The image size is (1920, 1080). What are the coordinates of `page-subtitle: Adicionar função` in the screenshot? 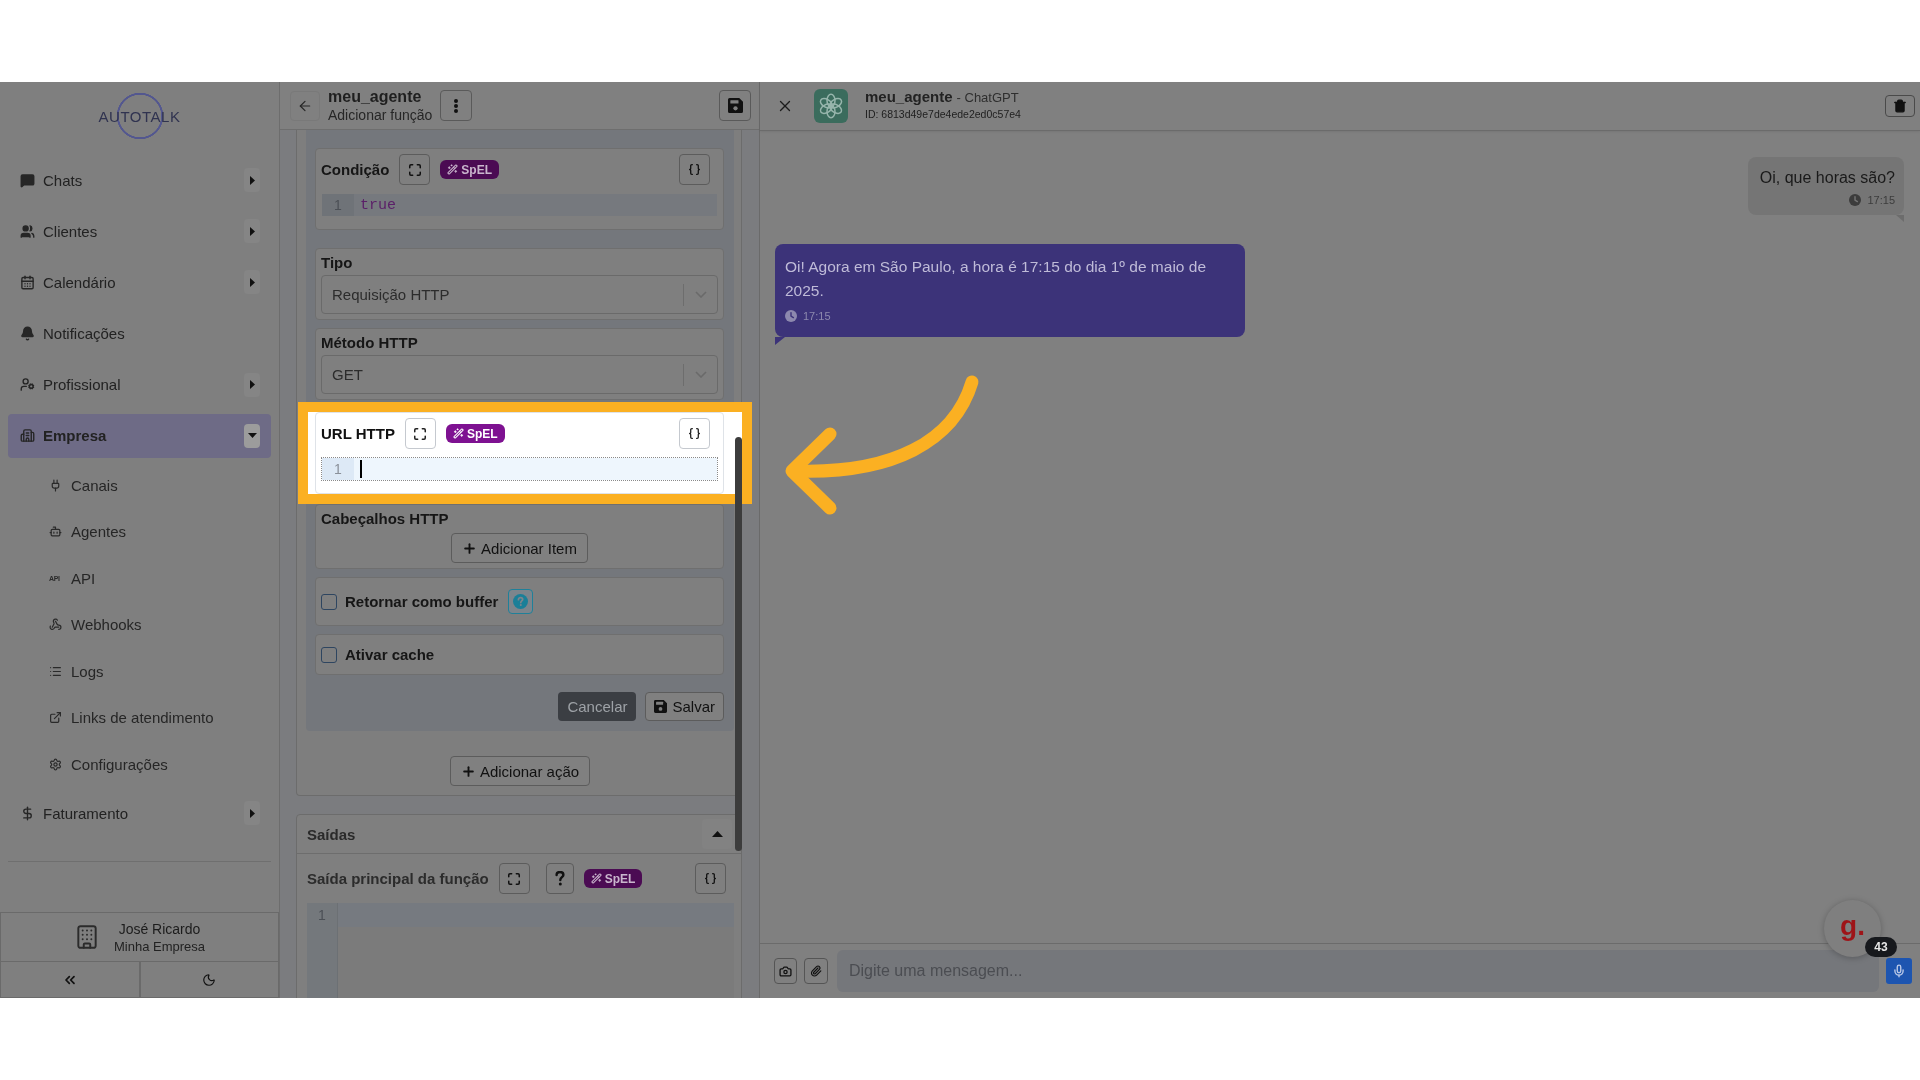 It's located at (380, 115).